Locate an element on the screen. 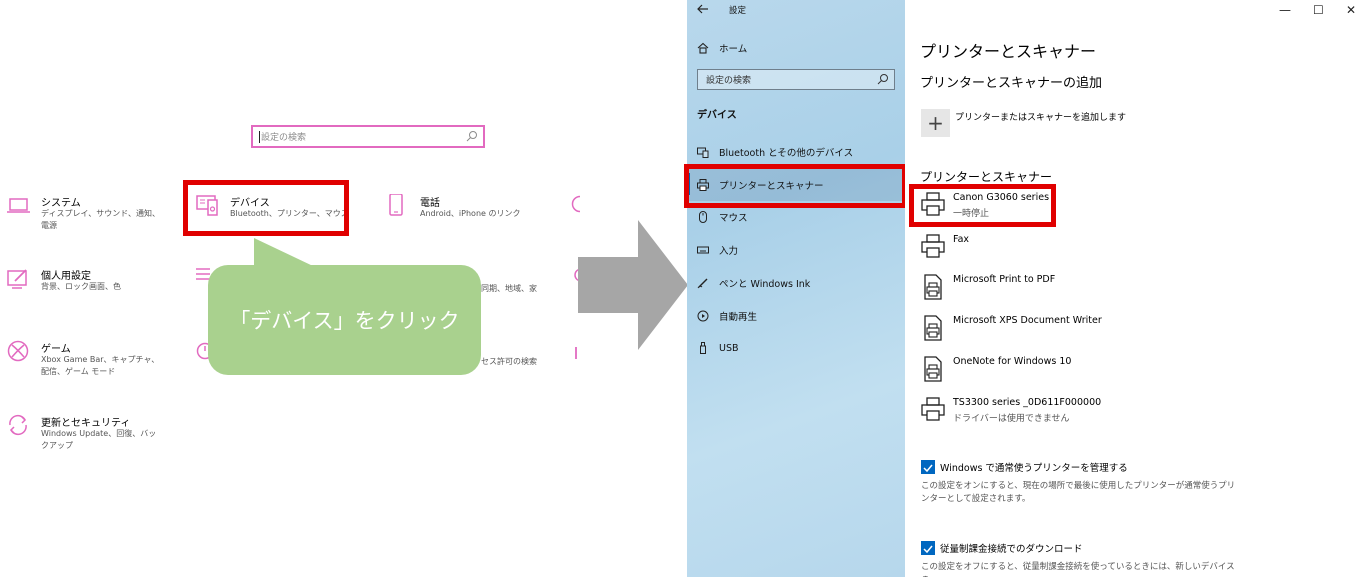 The width and height of the screenshot is (1364, 577). nav-item-pen: ペンと Windows Ink is located at coordinates (753, 283).